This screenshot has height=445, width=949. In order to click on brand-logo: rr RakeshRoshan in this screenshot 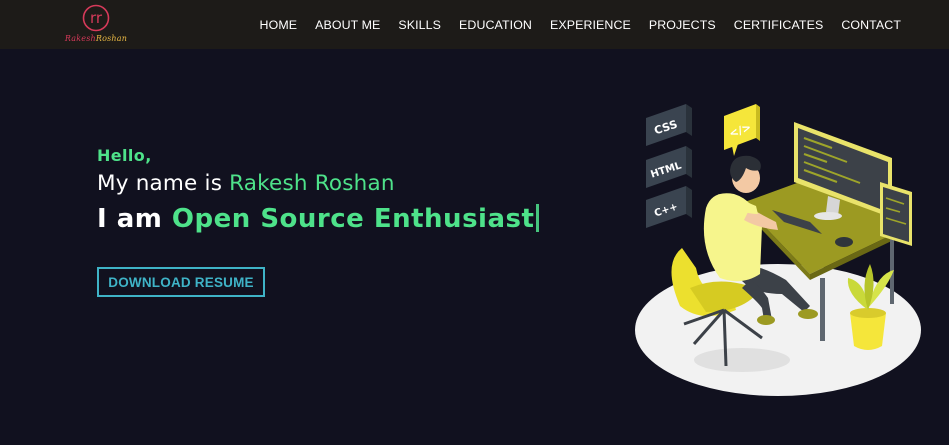, I will do `click(96, 25)`.